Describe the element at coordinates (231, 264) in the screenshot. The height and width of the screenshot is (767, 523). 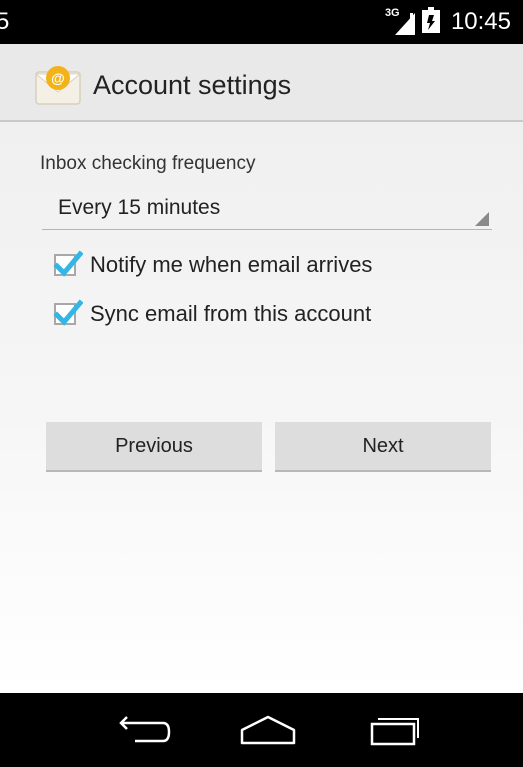
I see `notify-label: Notify me when email arrives` at that location.